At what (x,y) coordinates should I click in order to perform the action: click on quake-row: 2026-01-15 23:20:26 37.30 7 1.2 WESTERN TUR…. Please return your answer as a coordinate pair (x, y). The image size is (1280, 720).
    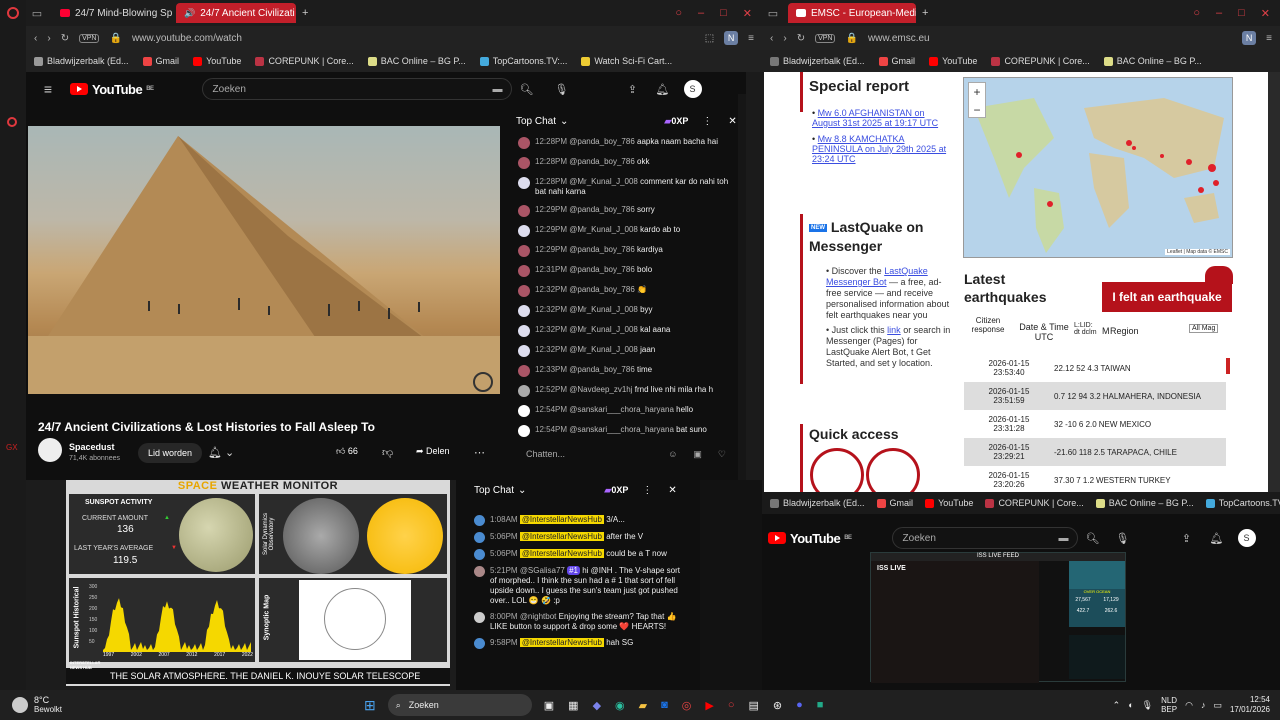
    Looking at the image, I should click on (1095, 479).